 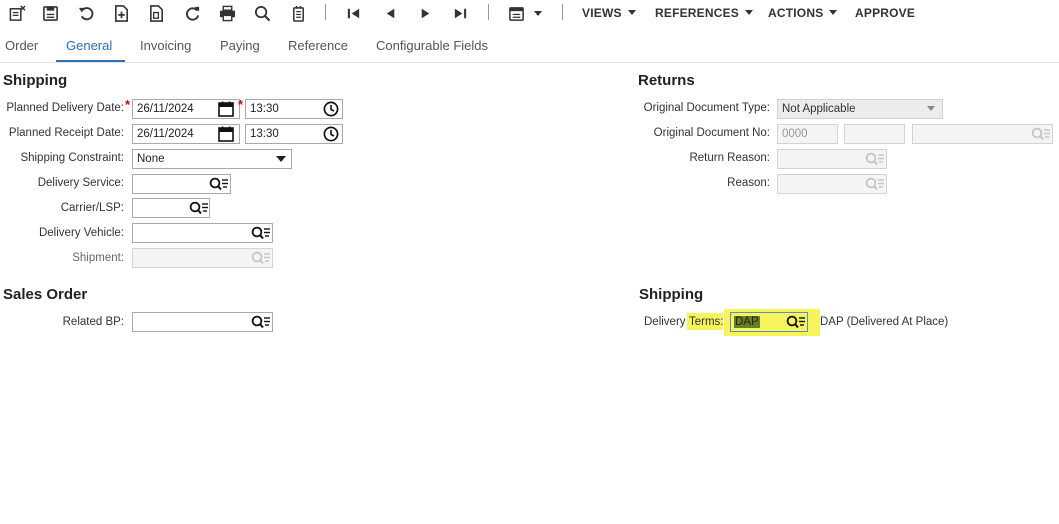 I want to click on actions-menu: ACTIONS, so click(x=803, y=13).